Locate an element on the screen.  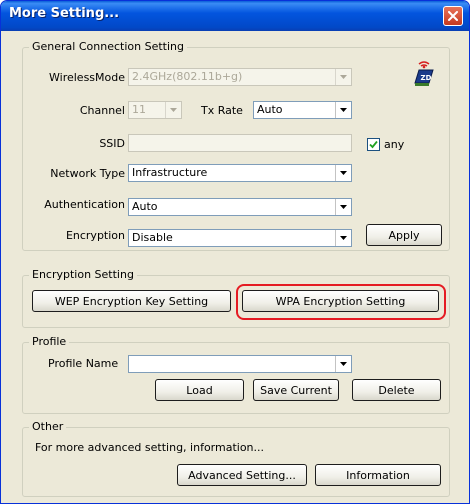
authentication-label: Authentication is located at coordinates (84, 204).